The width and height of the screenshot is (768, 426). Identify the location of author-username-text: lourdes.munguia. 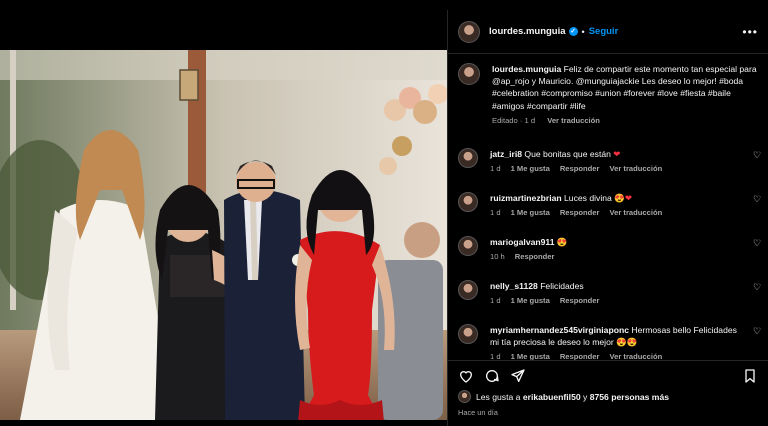
(527, 31).